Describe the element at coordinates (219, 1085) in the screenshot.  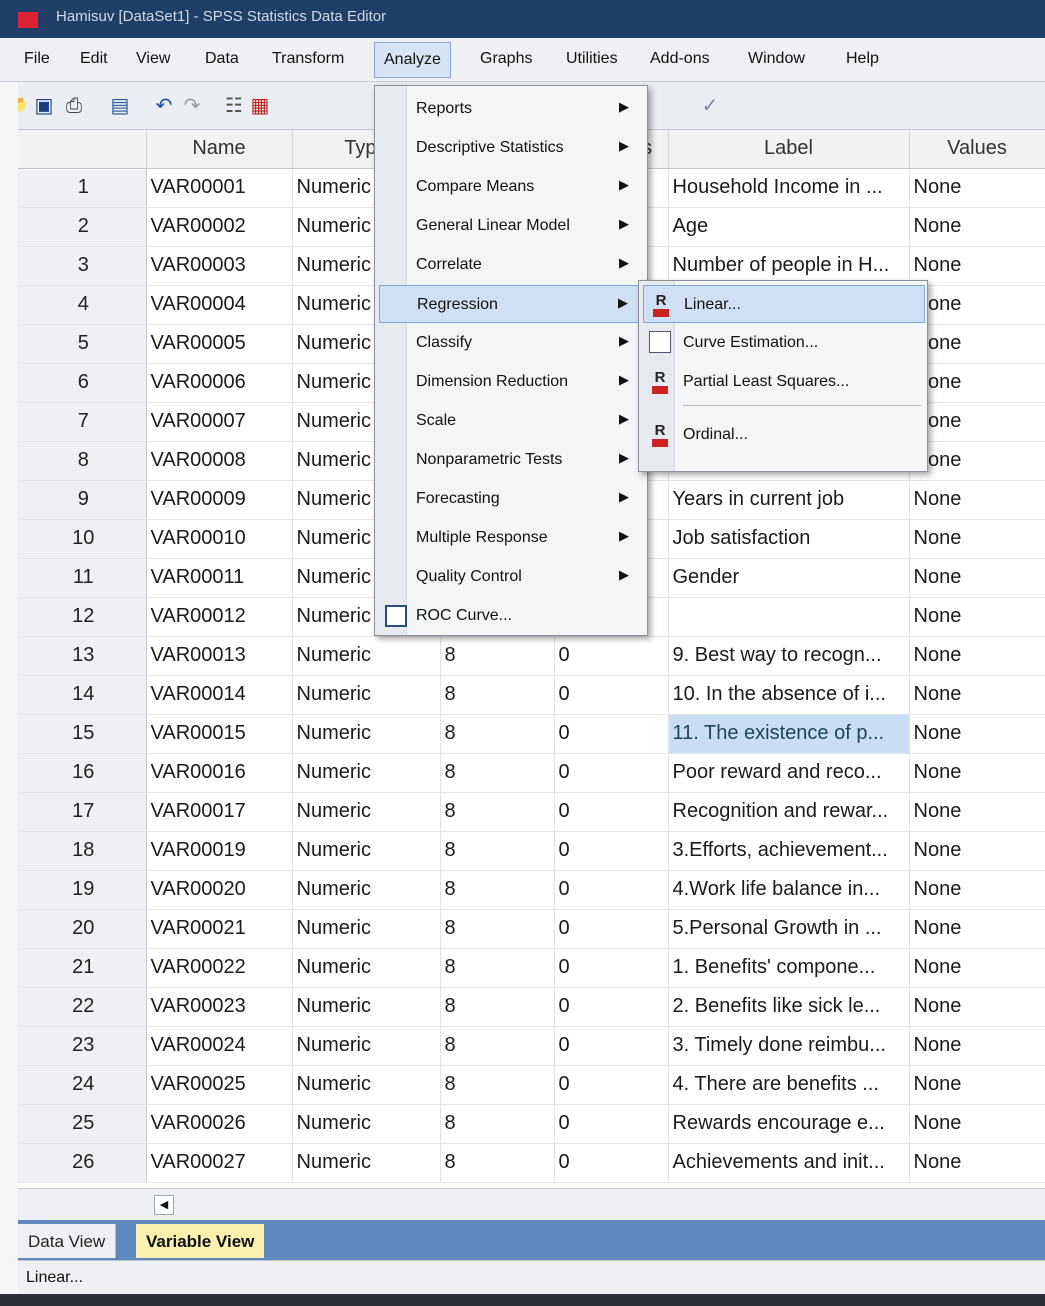
I see `name-cell: VAR00025` at that location.